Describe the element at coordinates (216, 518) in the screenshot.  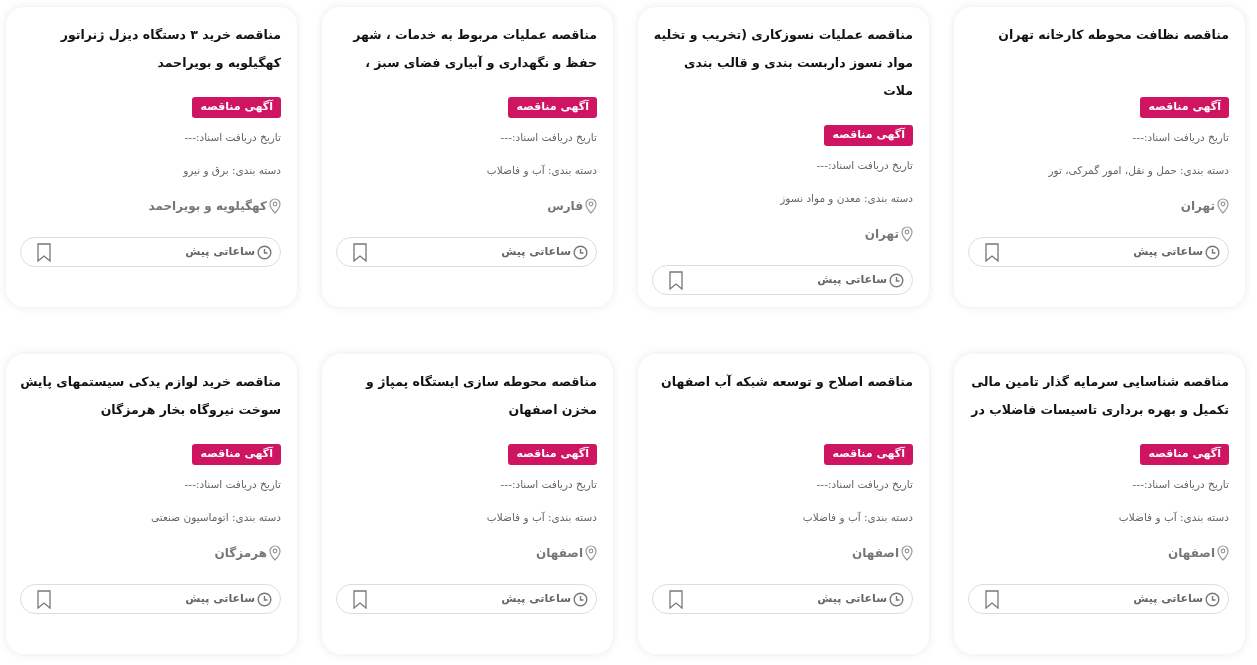
I see `category-text: دسته بندی: اتوماسیون صنعتی` at that location.